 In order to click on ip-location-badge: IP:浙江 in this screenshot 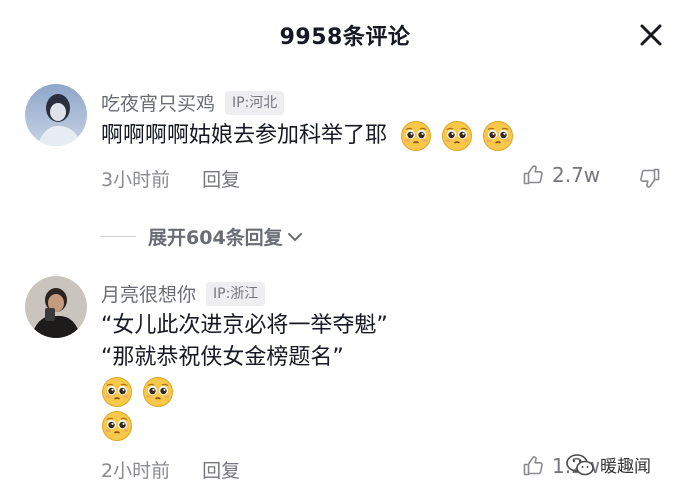, I will do `click(236, 293)`.